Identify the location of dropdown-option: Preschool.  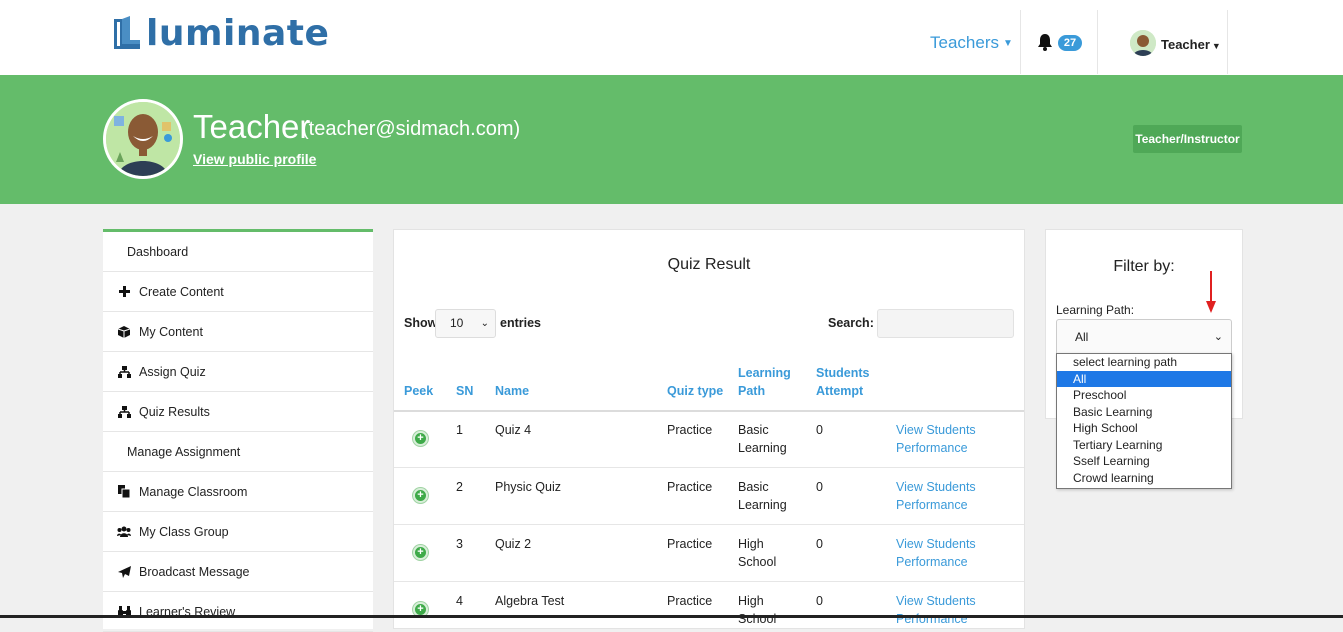
(1144, 395).